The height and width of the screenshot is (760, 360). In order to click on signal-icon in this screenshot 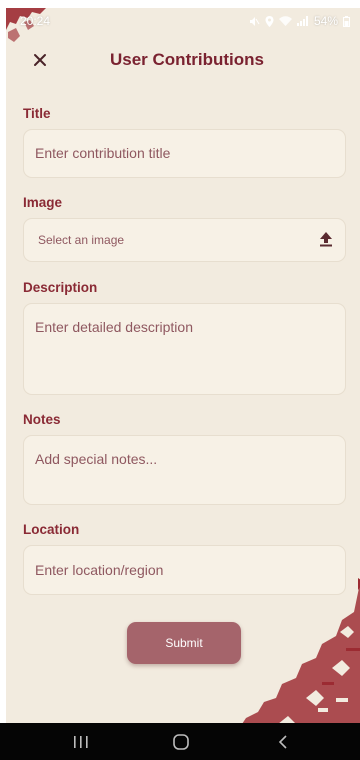, I will do `click(302, 21)`.